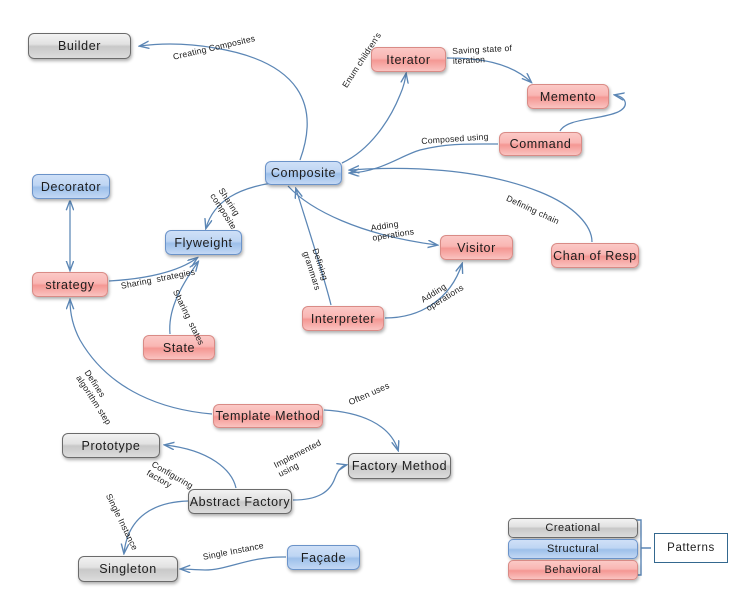 The height and width of the screenshot is (597, 736). I want to click on node-visitor: Visitor, so click(476, 247).